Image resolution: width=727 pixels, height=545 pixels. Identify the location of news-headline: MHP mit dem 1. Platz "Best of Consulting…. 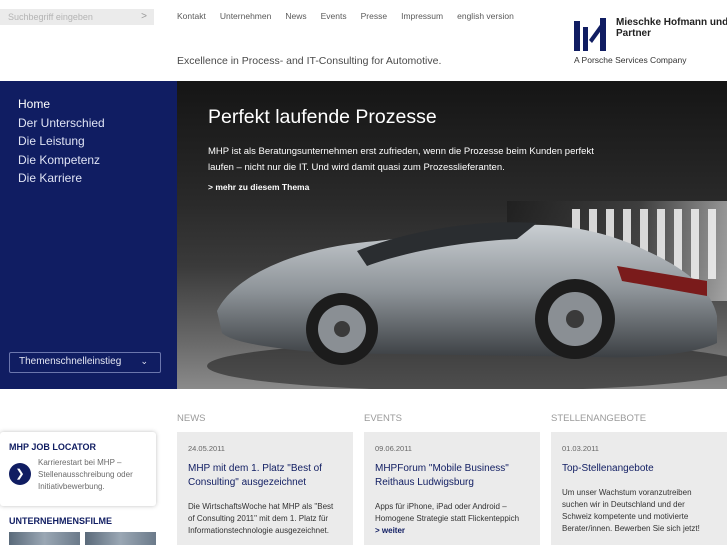
(265, 476).